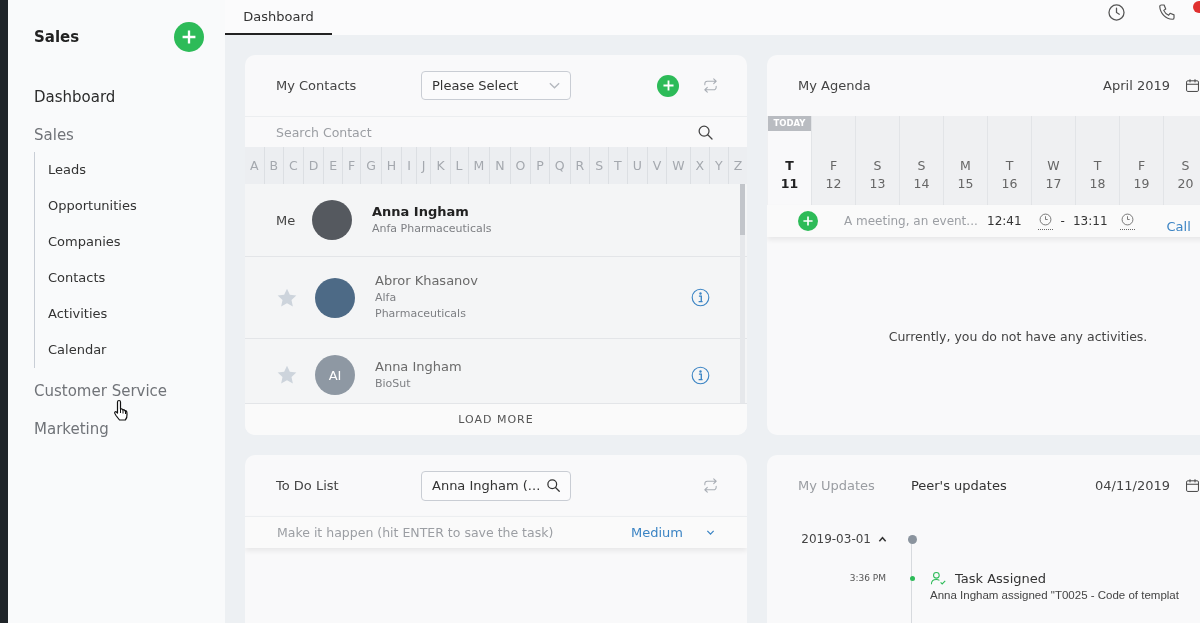 The width and height of the screenshot is (1200, 623). I want to click on nav-subitem: Opportunities, so click(92, 206).